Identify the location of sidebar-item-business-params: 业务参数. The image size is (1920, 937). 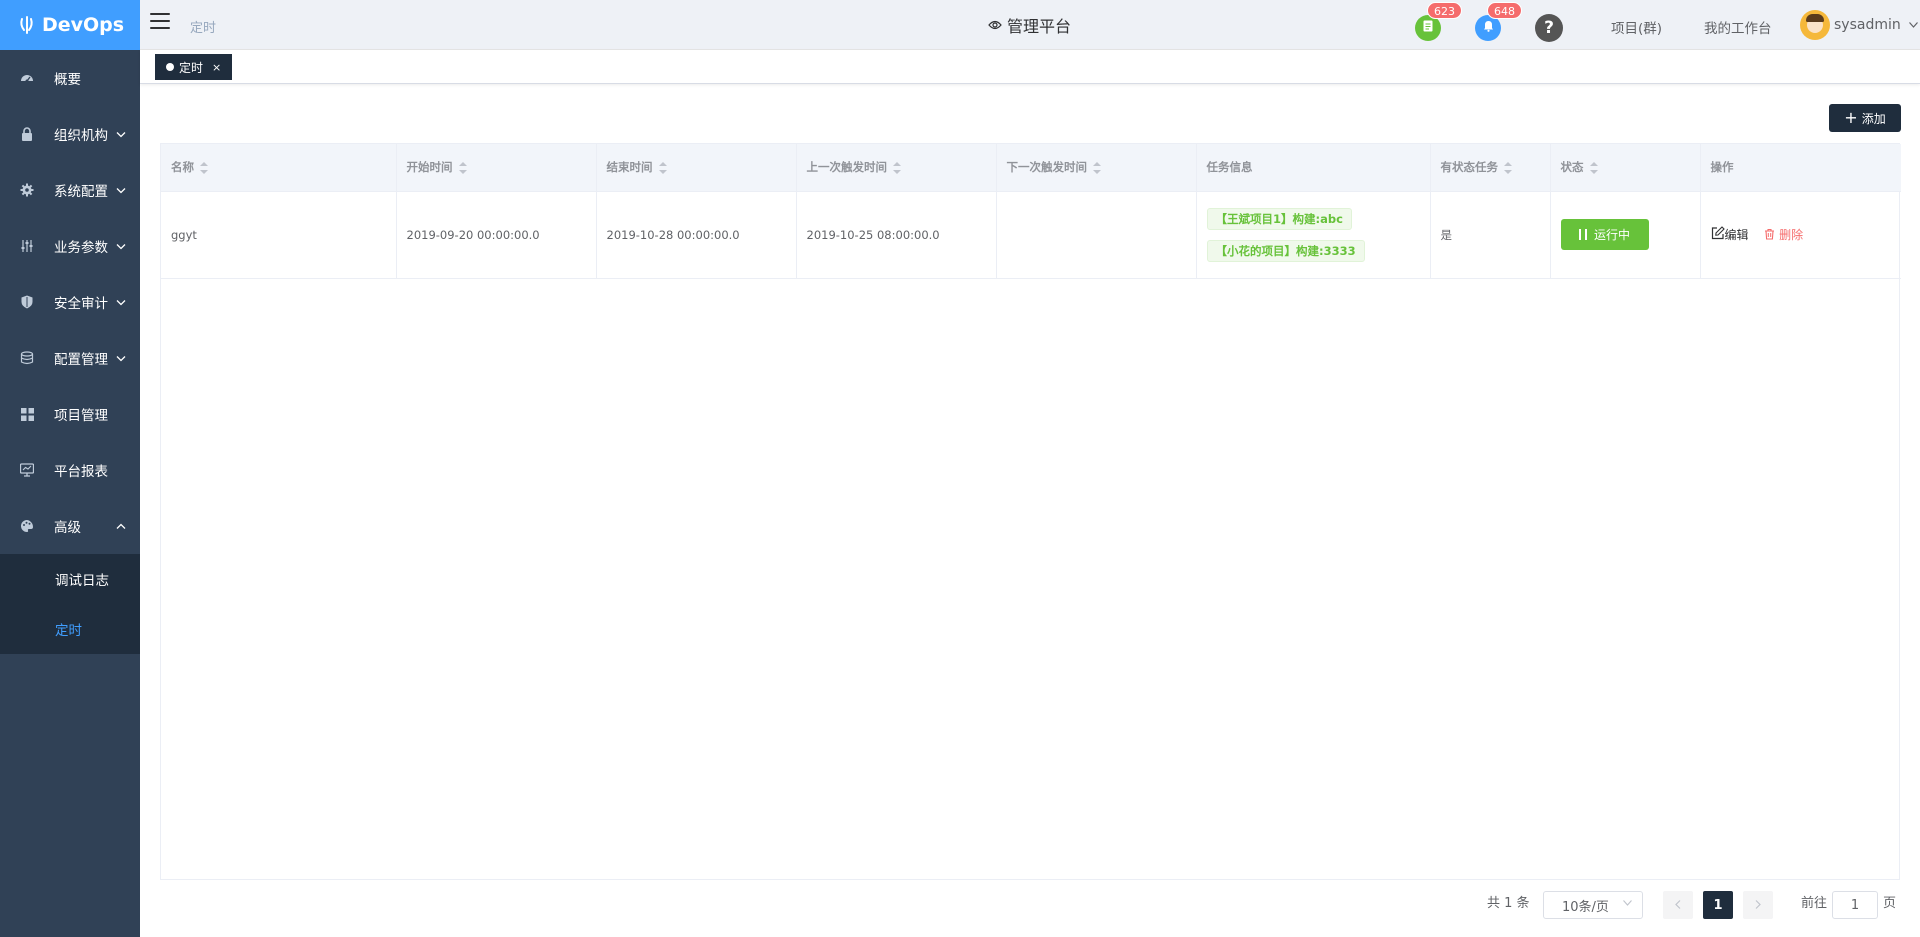
(70, 246).